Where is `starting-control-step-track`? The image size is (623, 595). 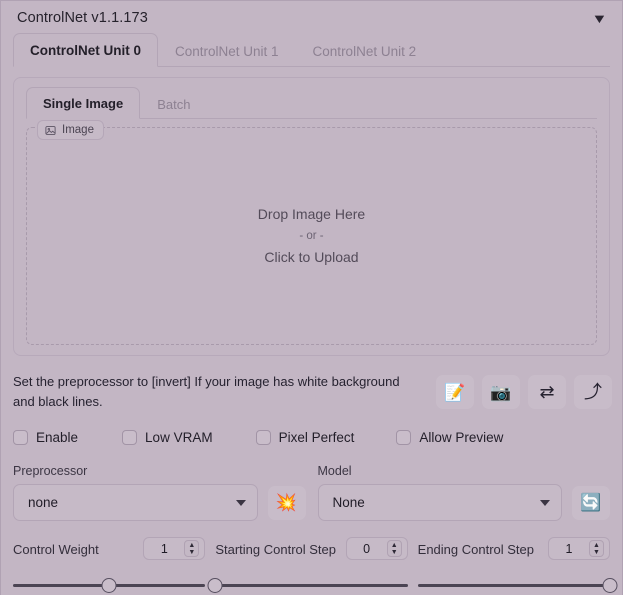 starting-control-step-track is located at coordinates (307, 585).